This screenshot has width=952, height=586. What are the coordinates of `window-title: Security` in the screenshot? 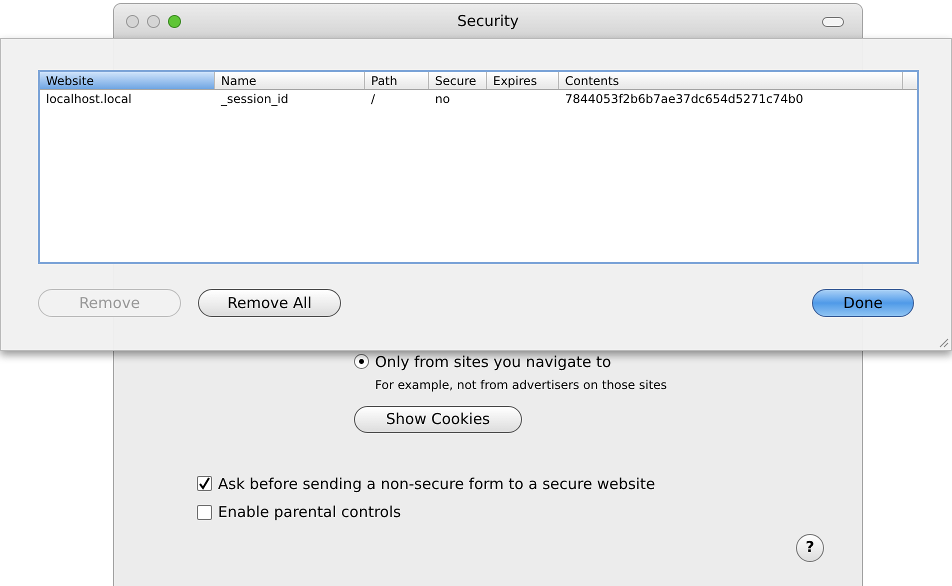 It's located at (488, 21).